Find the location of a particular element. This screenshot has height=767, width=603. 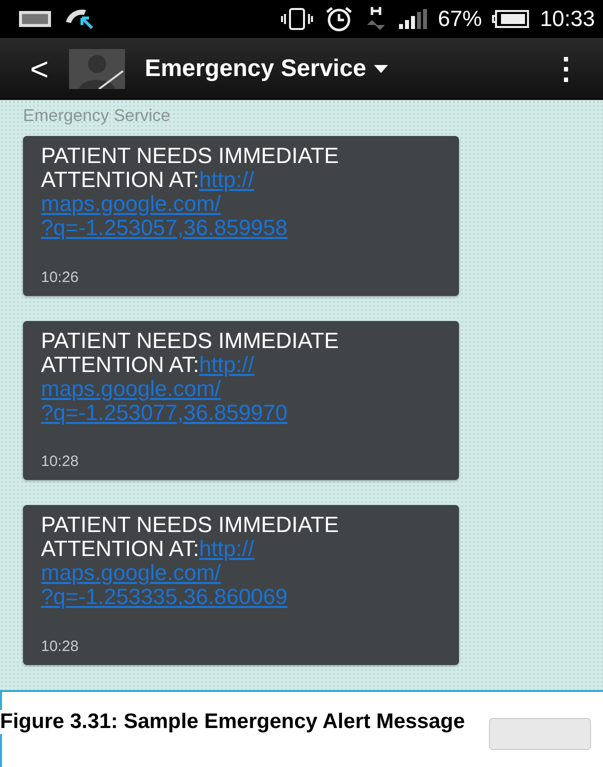

map-link: ?q=-1.253077,36.859970 is located at coordinates (164, 412).